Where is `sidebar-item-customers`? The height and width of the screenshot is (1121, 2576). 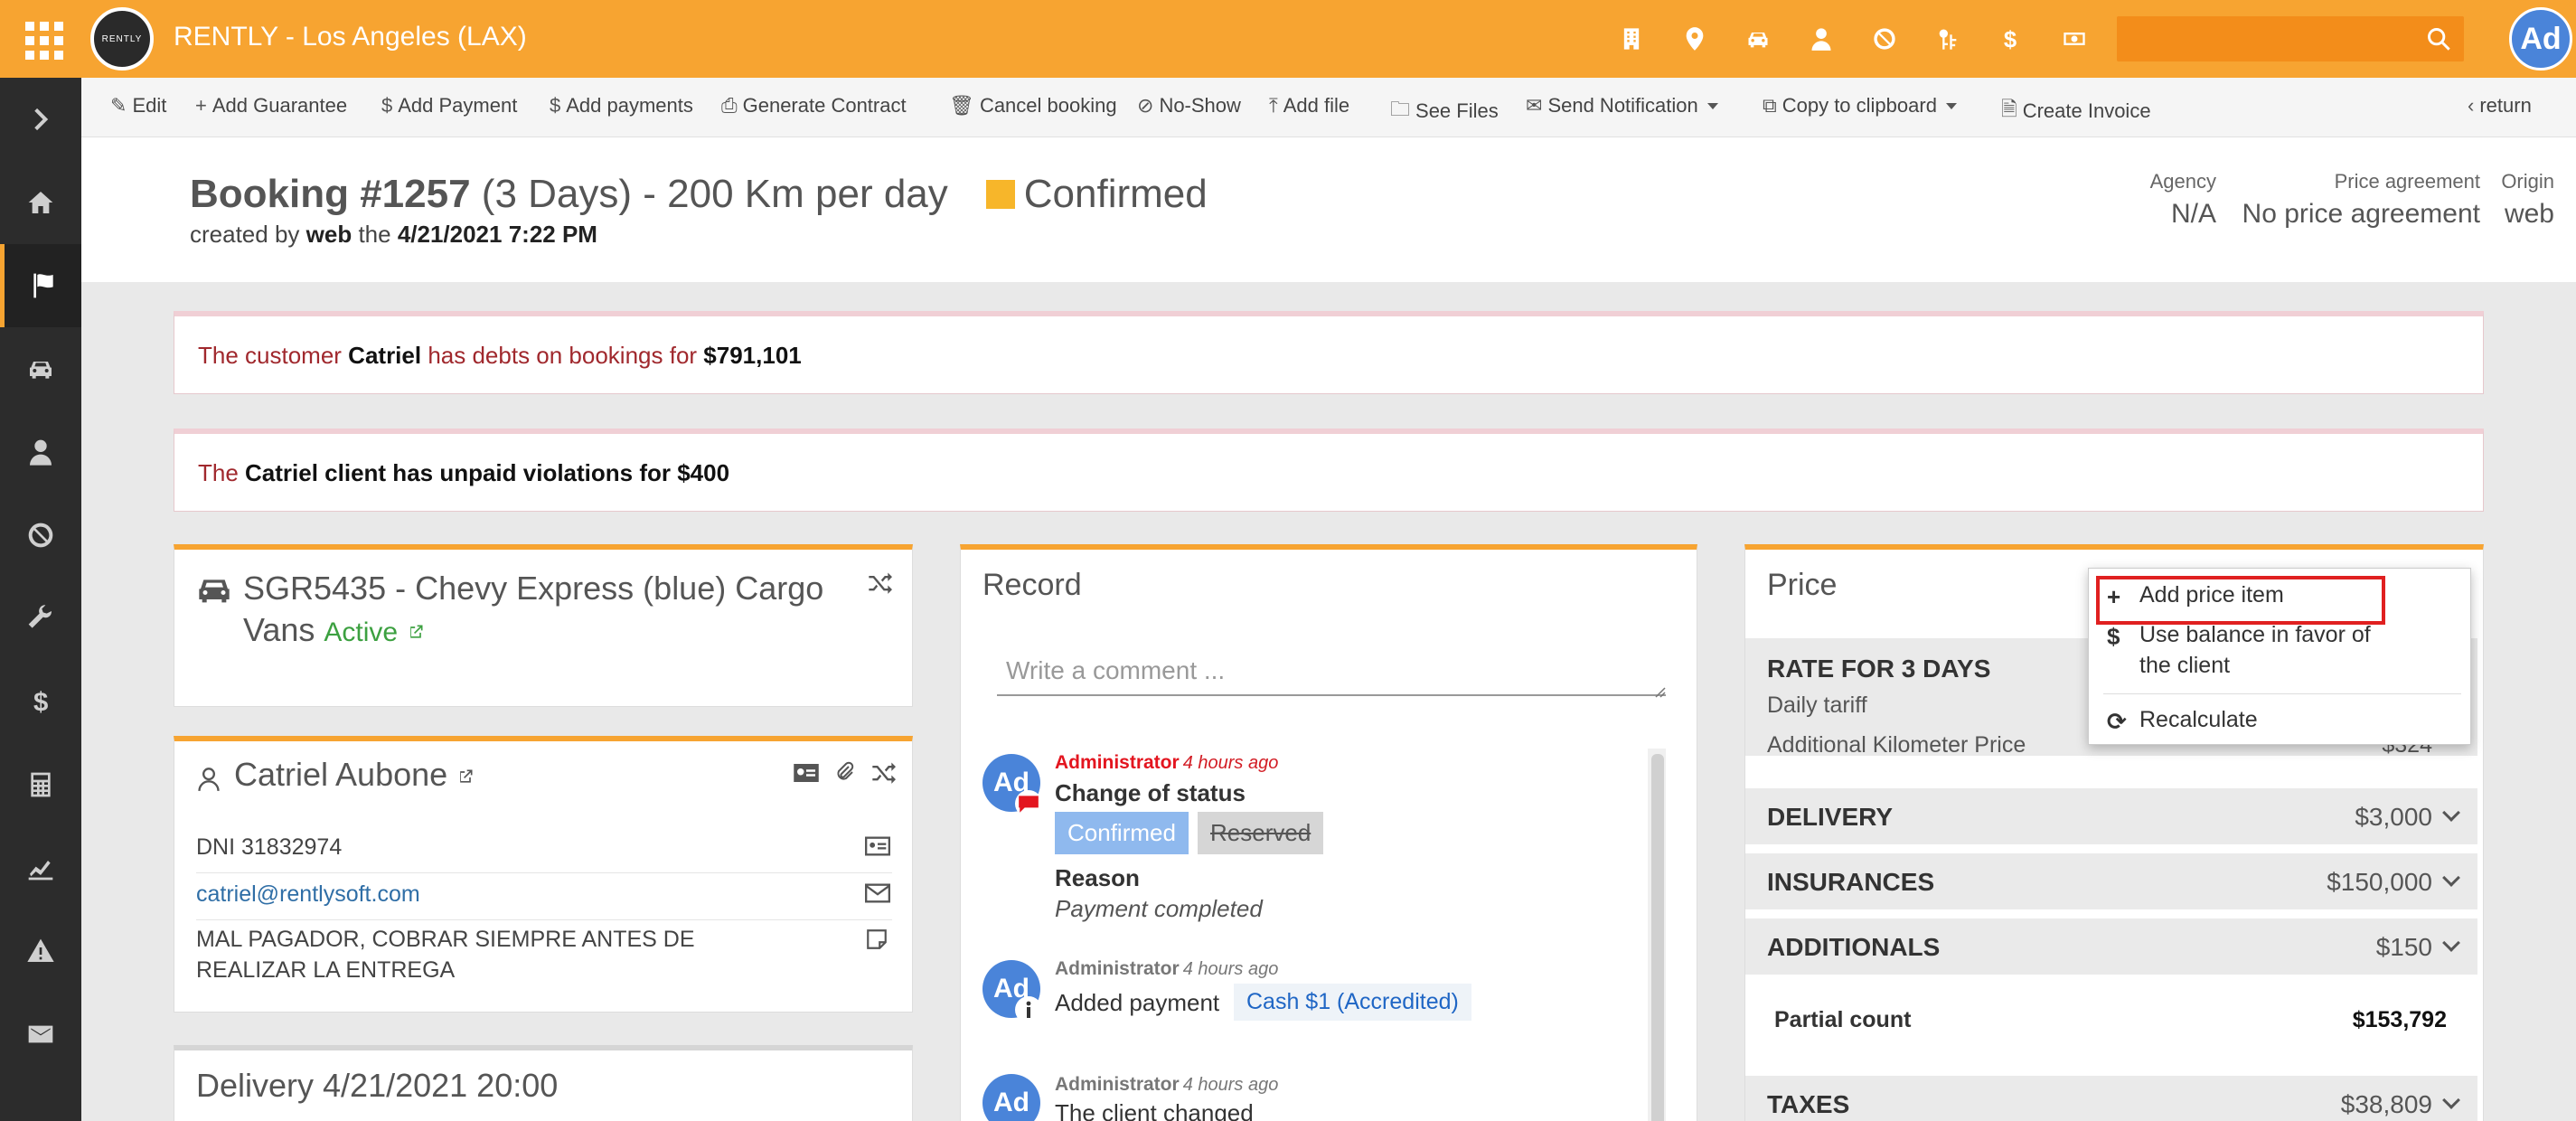
sidebar-item-customers is located at coordinates (40, 452).